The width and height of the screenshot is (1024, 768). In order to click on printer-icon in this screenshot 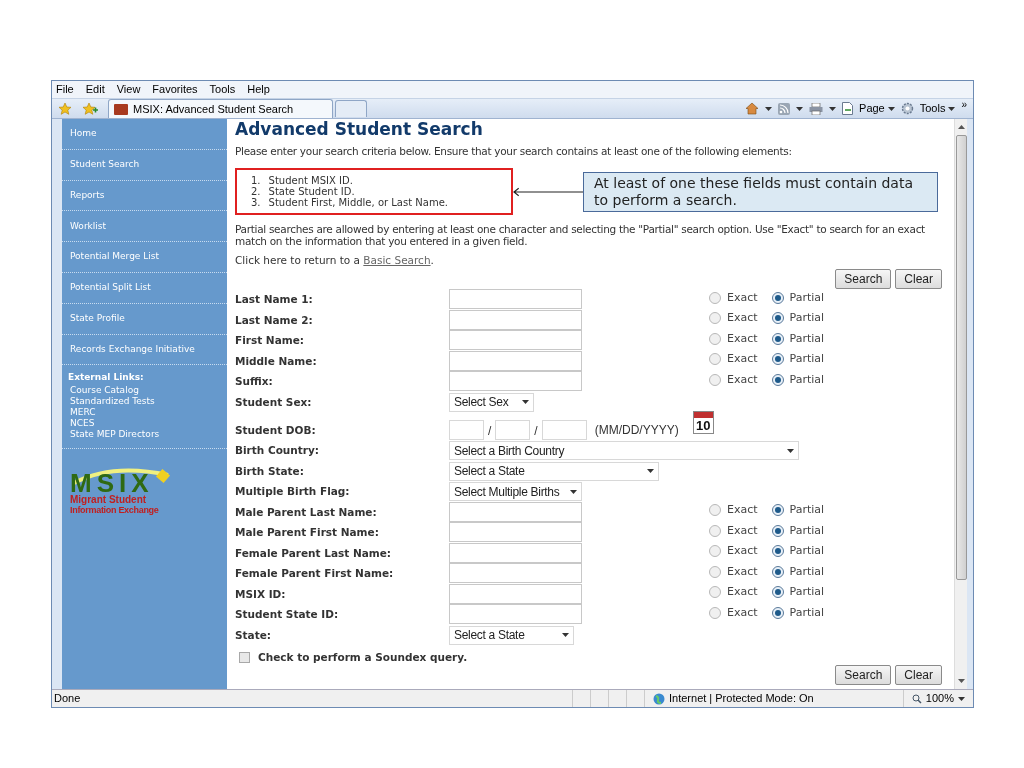, I will do `click(816, 108)`.